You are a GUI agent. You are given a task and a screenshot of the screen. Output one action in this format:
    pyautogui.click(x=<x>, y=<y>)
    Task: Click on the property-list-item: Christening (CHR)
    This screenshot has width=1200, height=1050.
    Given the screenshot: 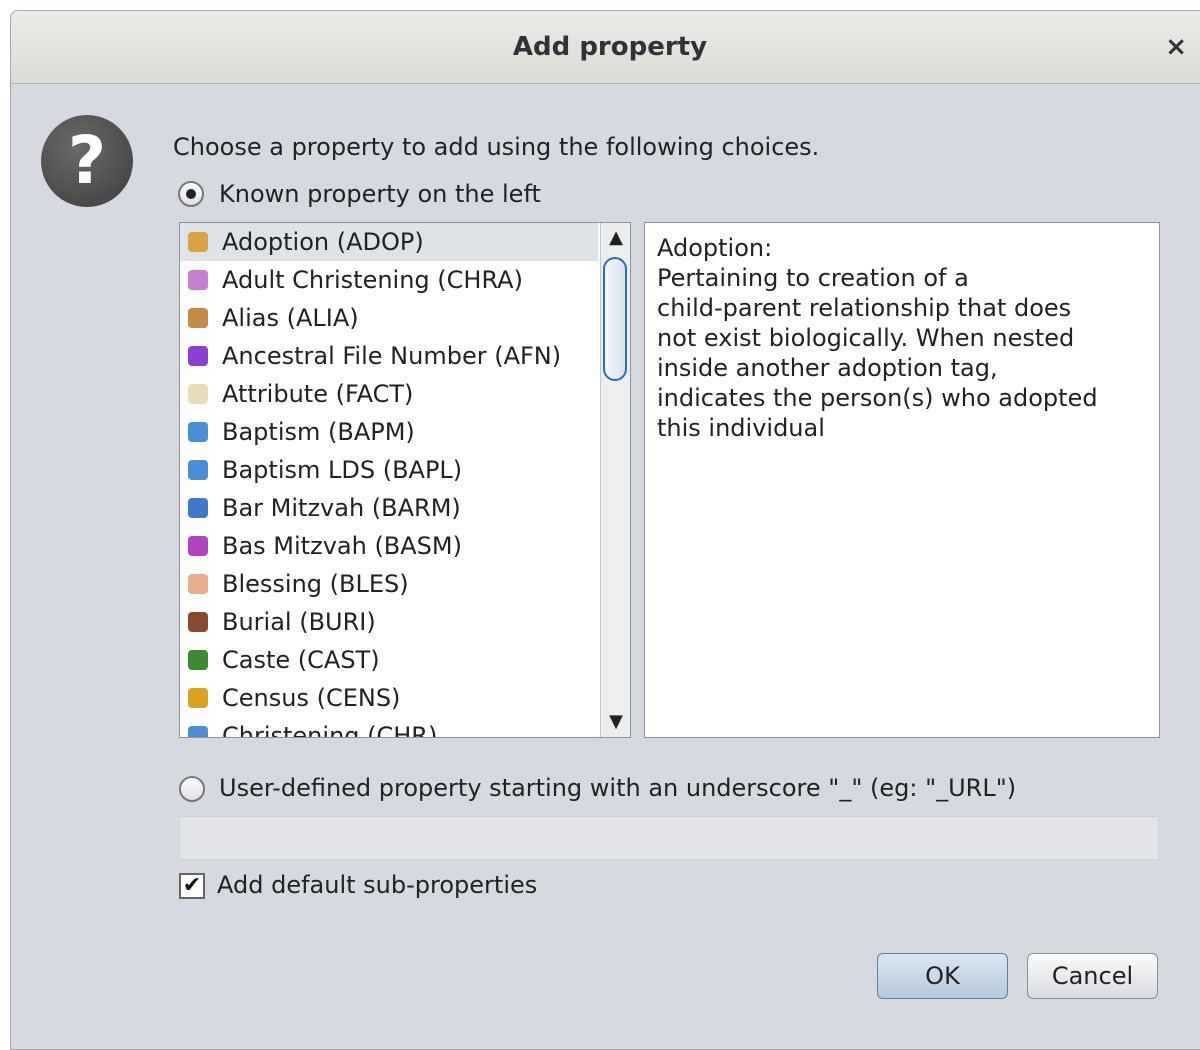 What is the action you would take?
    pyautogui.click(x=389, y=727)
    